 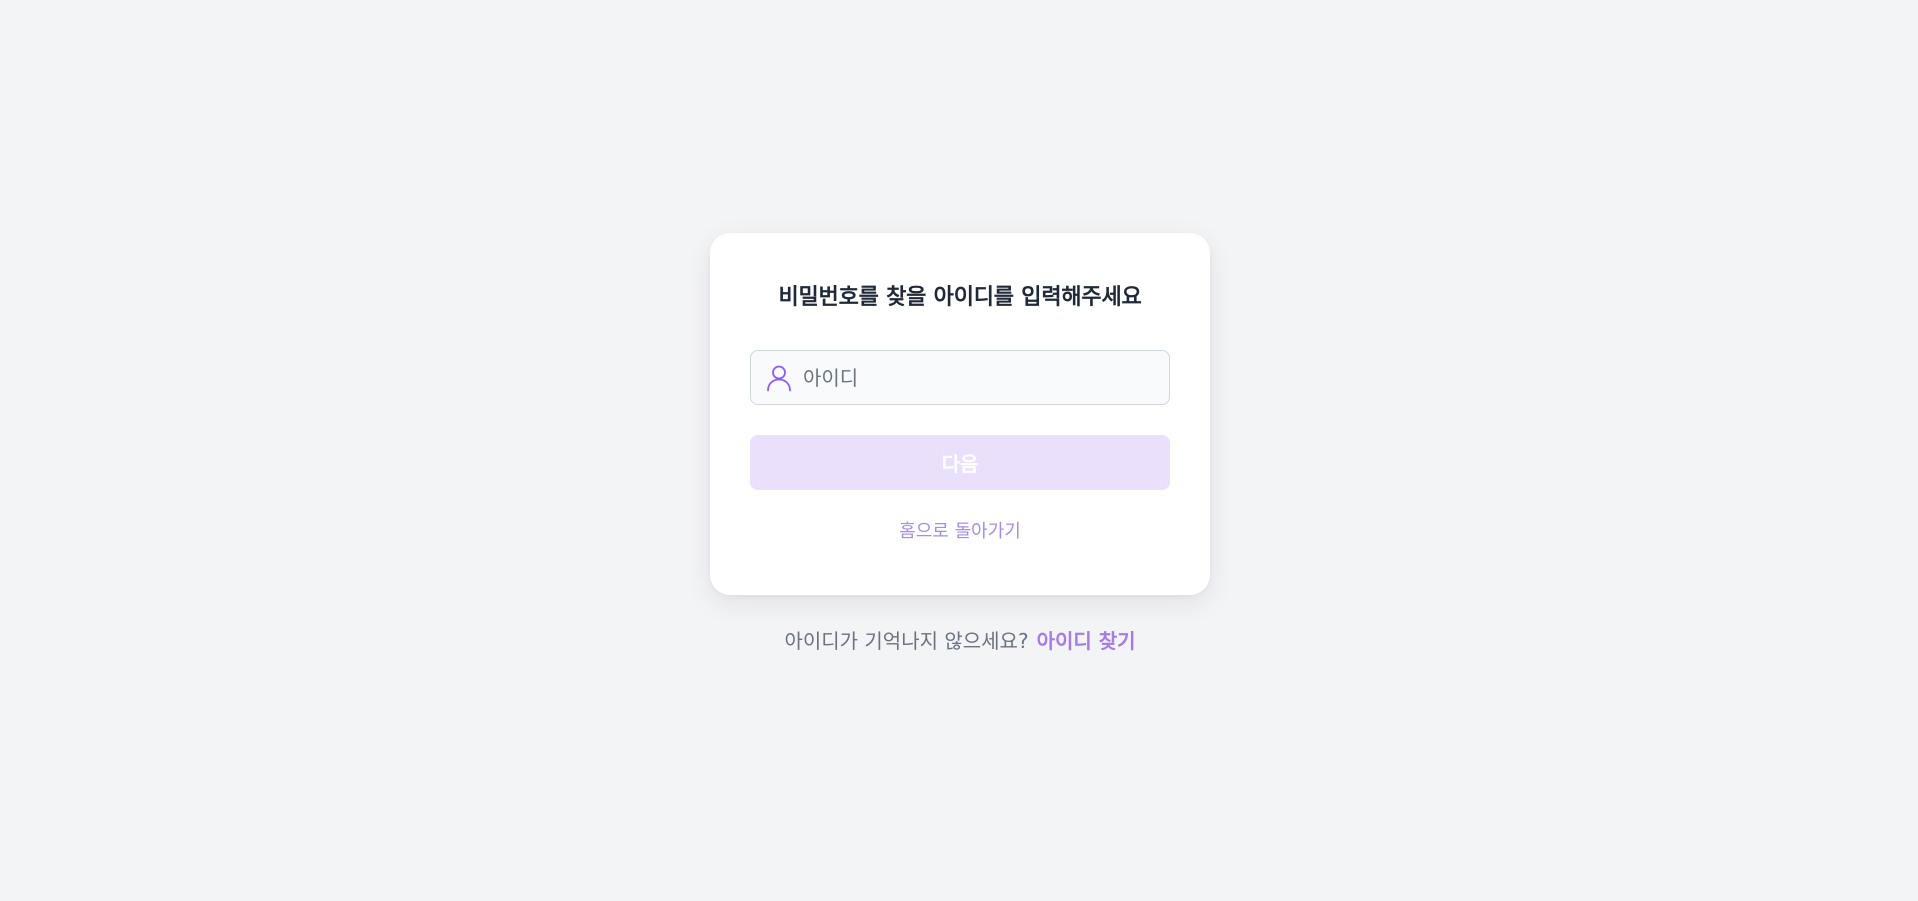 I want to click on id-input, so click(x=981, y=377).